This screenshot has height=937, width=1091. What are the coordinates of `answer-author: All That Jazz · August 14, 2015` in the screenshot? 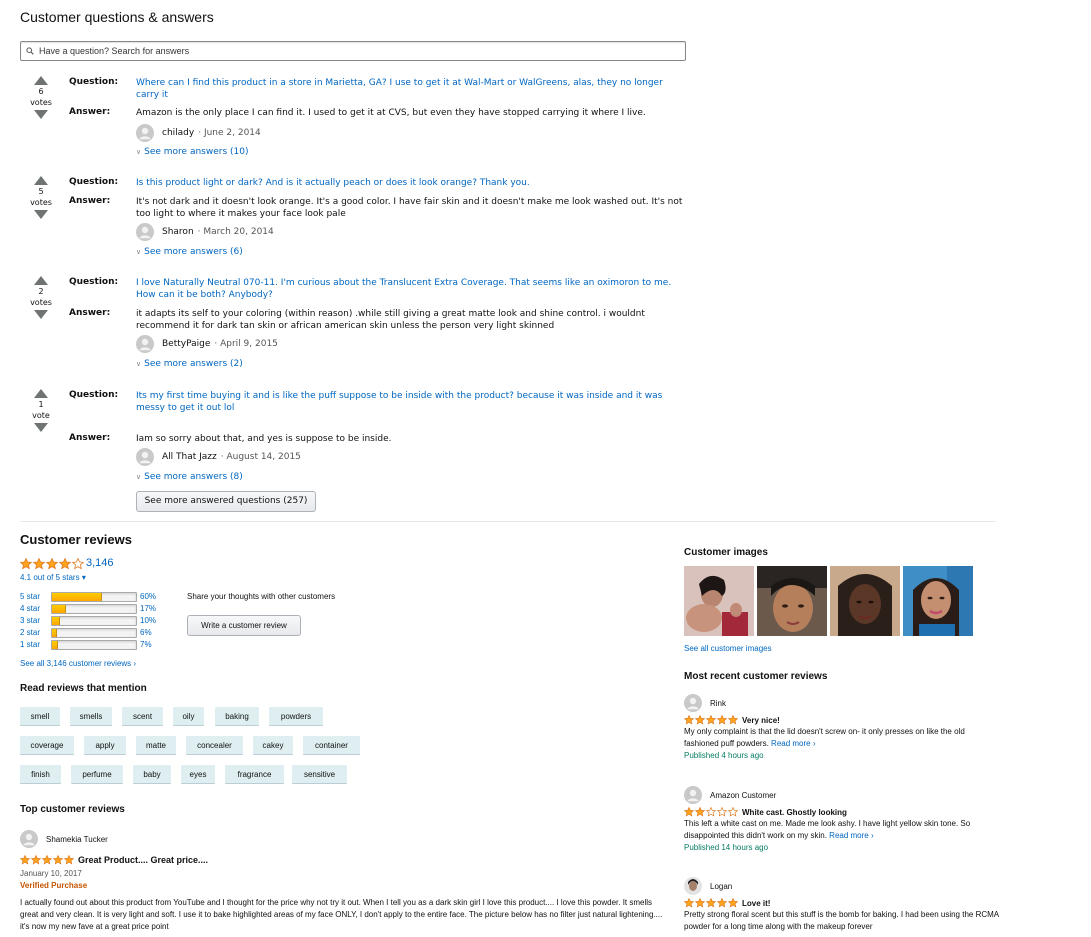 It's located at (218, 457).